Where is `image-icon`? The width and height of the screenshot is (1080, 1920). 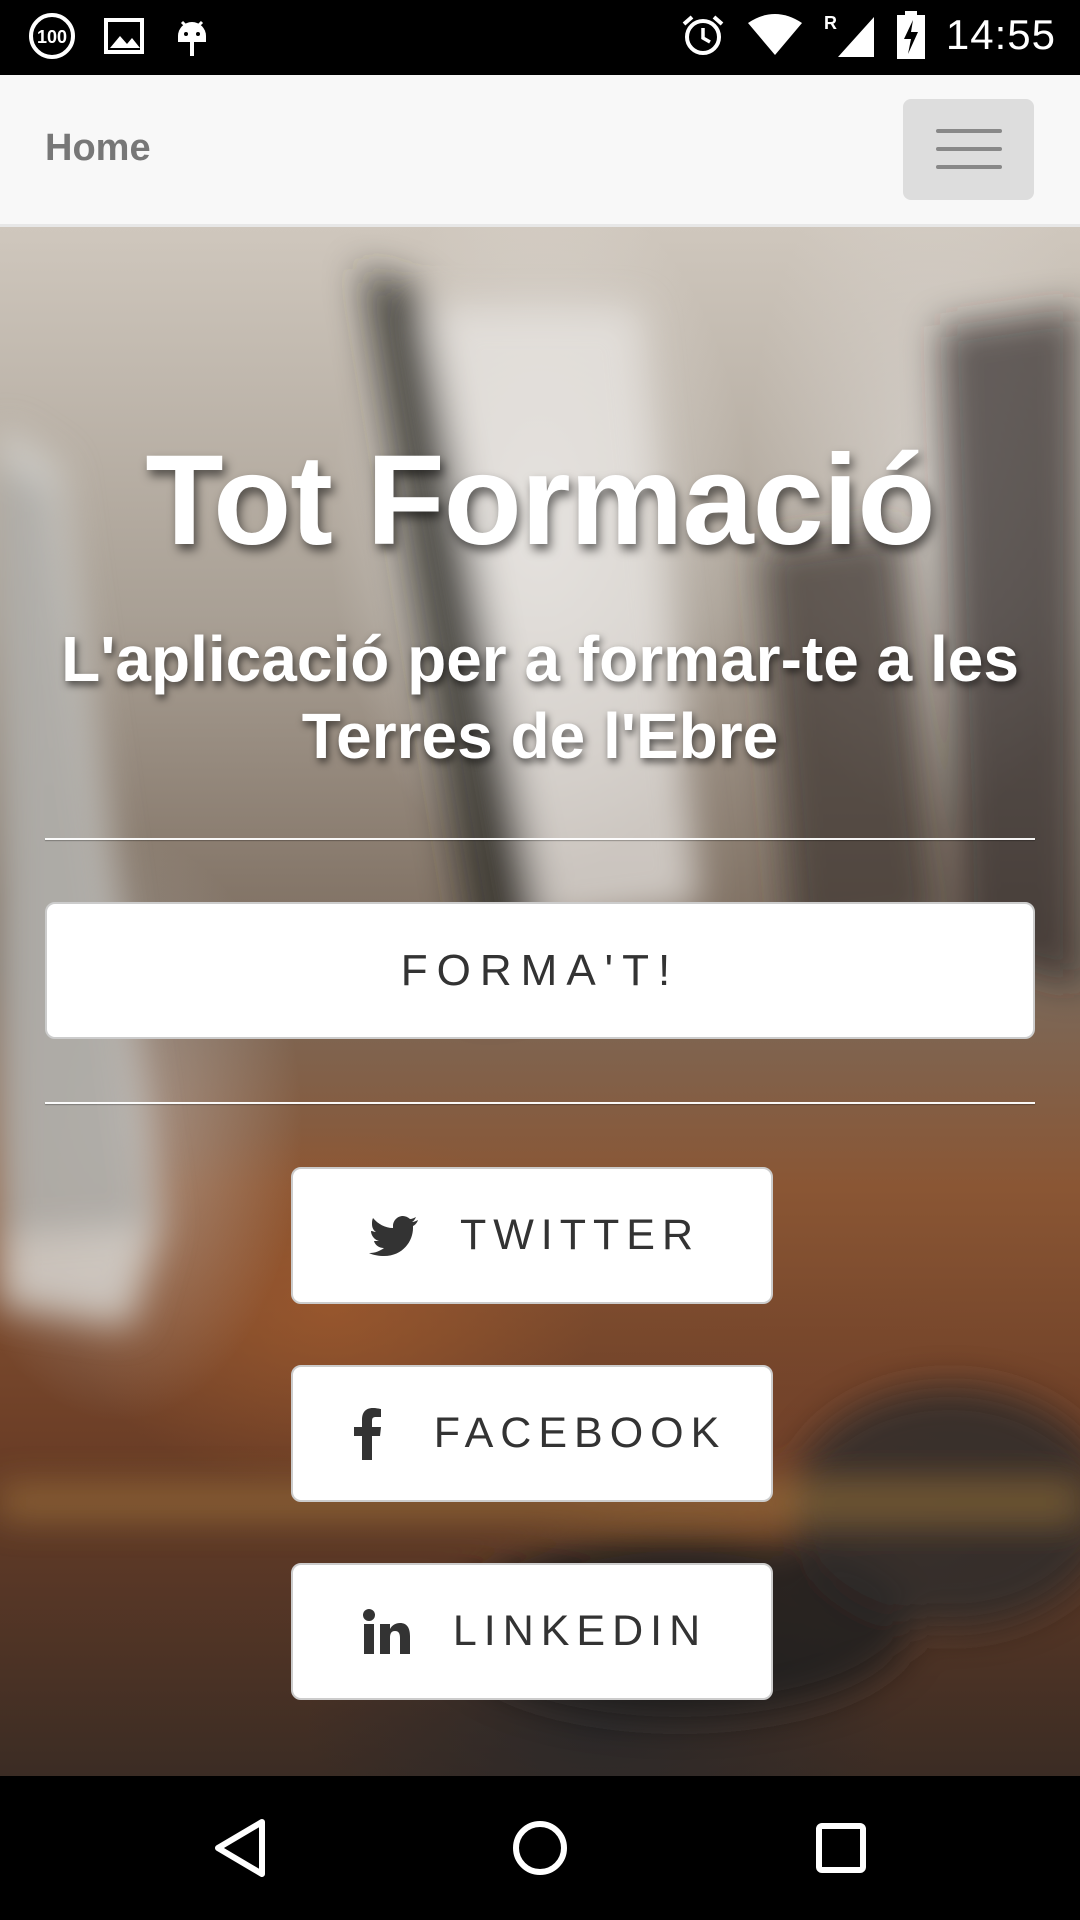 image-icon is located at coordinates (124, 36).